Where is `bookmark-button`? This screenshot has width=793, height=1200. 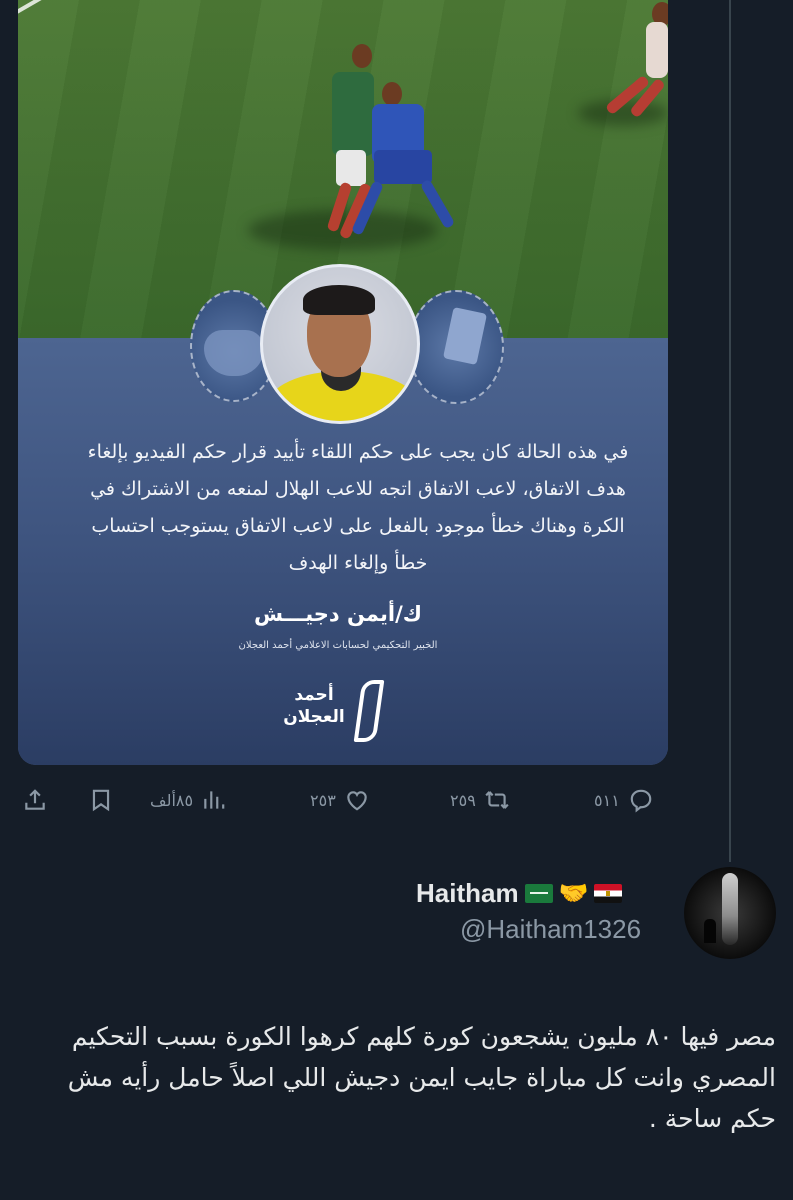
bookmark-button is located at coordinates (101, 800).